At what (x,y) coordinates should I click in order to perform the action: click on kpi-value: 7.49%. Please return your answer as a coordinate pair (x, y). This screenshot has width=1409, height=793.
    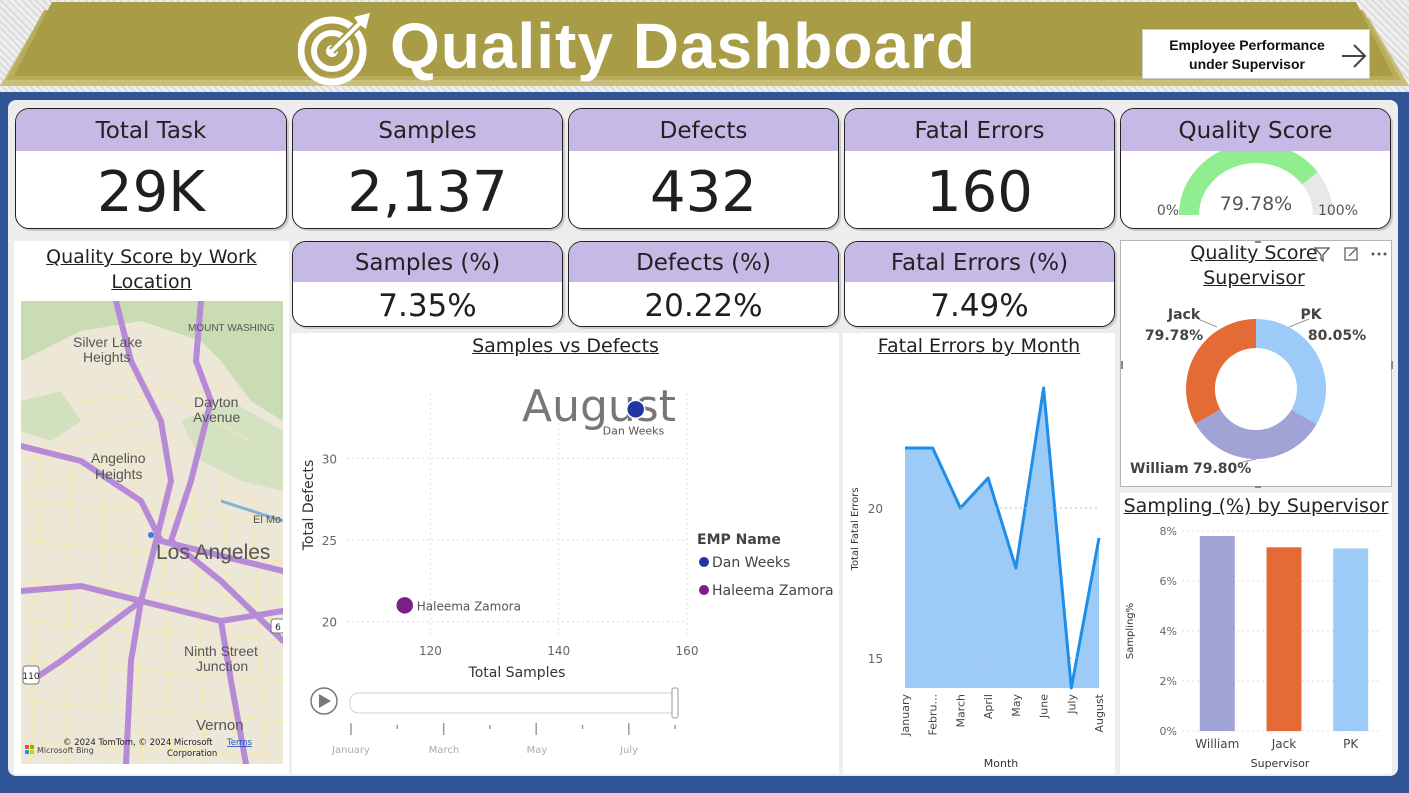
    Looking at the image, I should click on (979, 306).